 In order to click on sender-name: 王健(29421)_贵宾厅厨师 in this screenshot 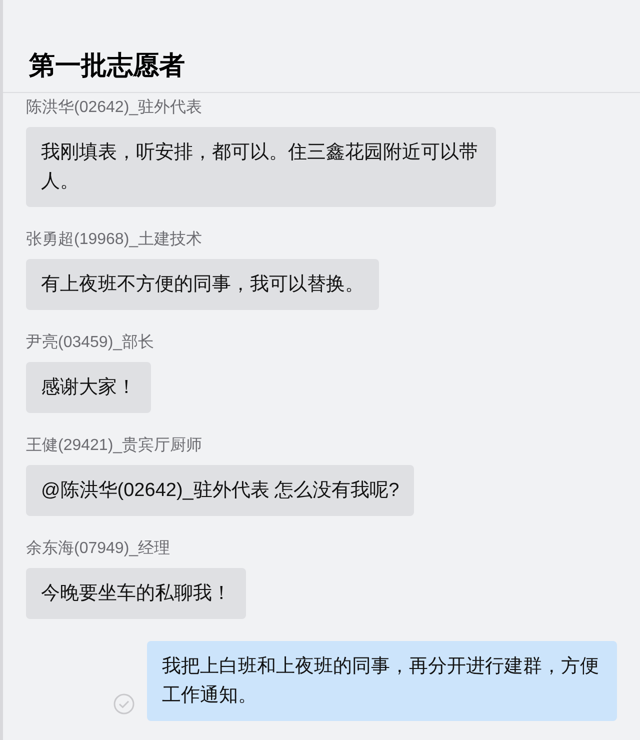, I will do `click(114, 446)`.